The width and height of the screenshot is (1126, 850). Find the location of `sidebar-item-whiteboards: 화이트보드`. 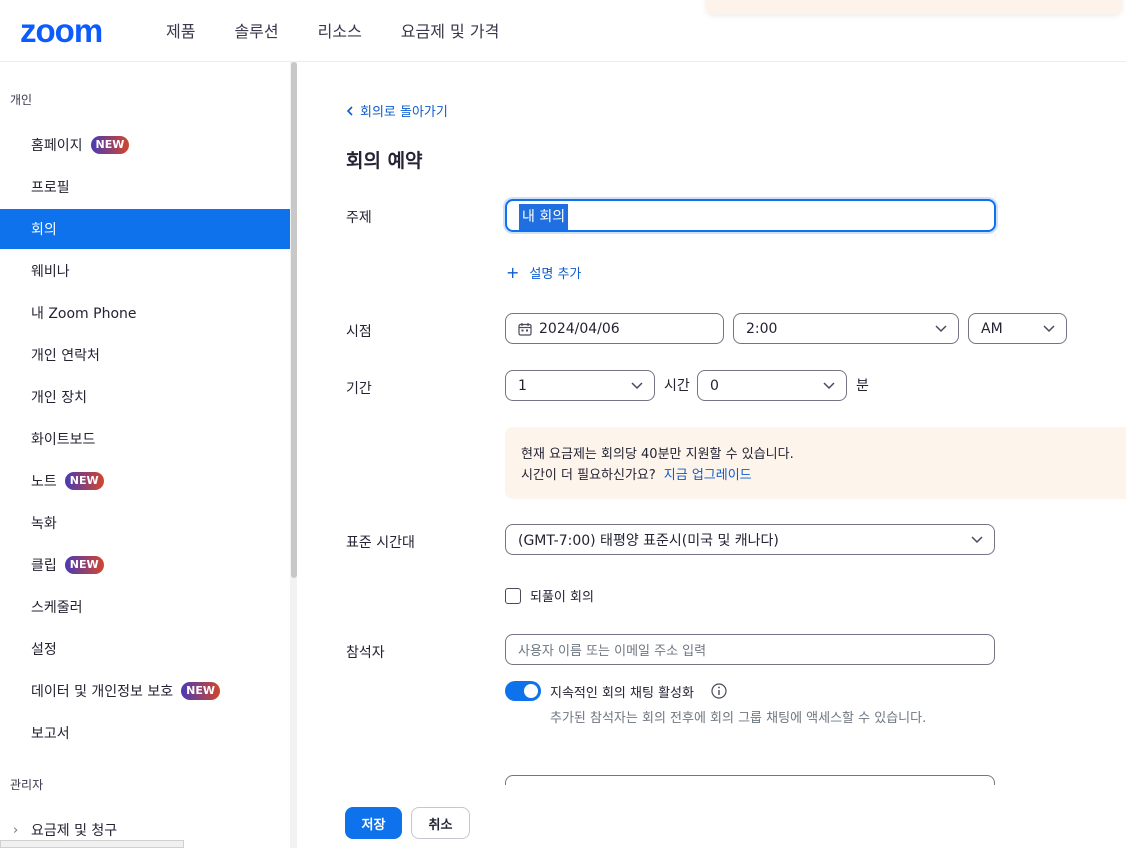

sidebar-item-whiteboards: 화이트보드 is located at coordinates (145, 439).